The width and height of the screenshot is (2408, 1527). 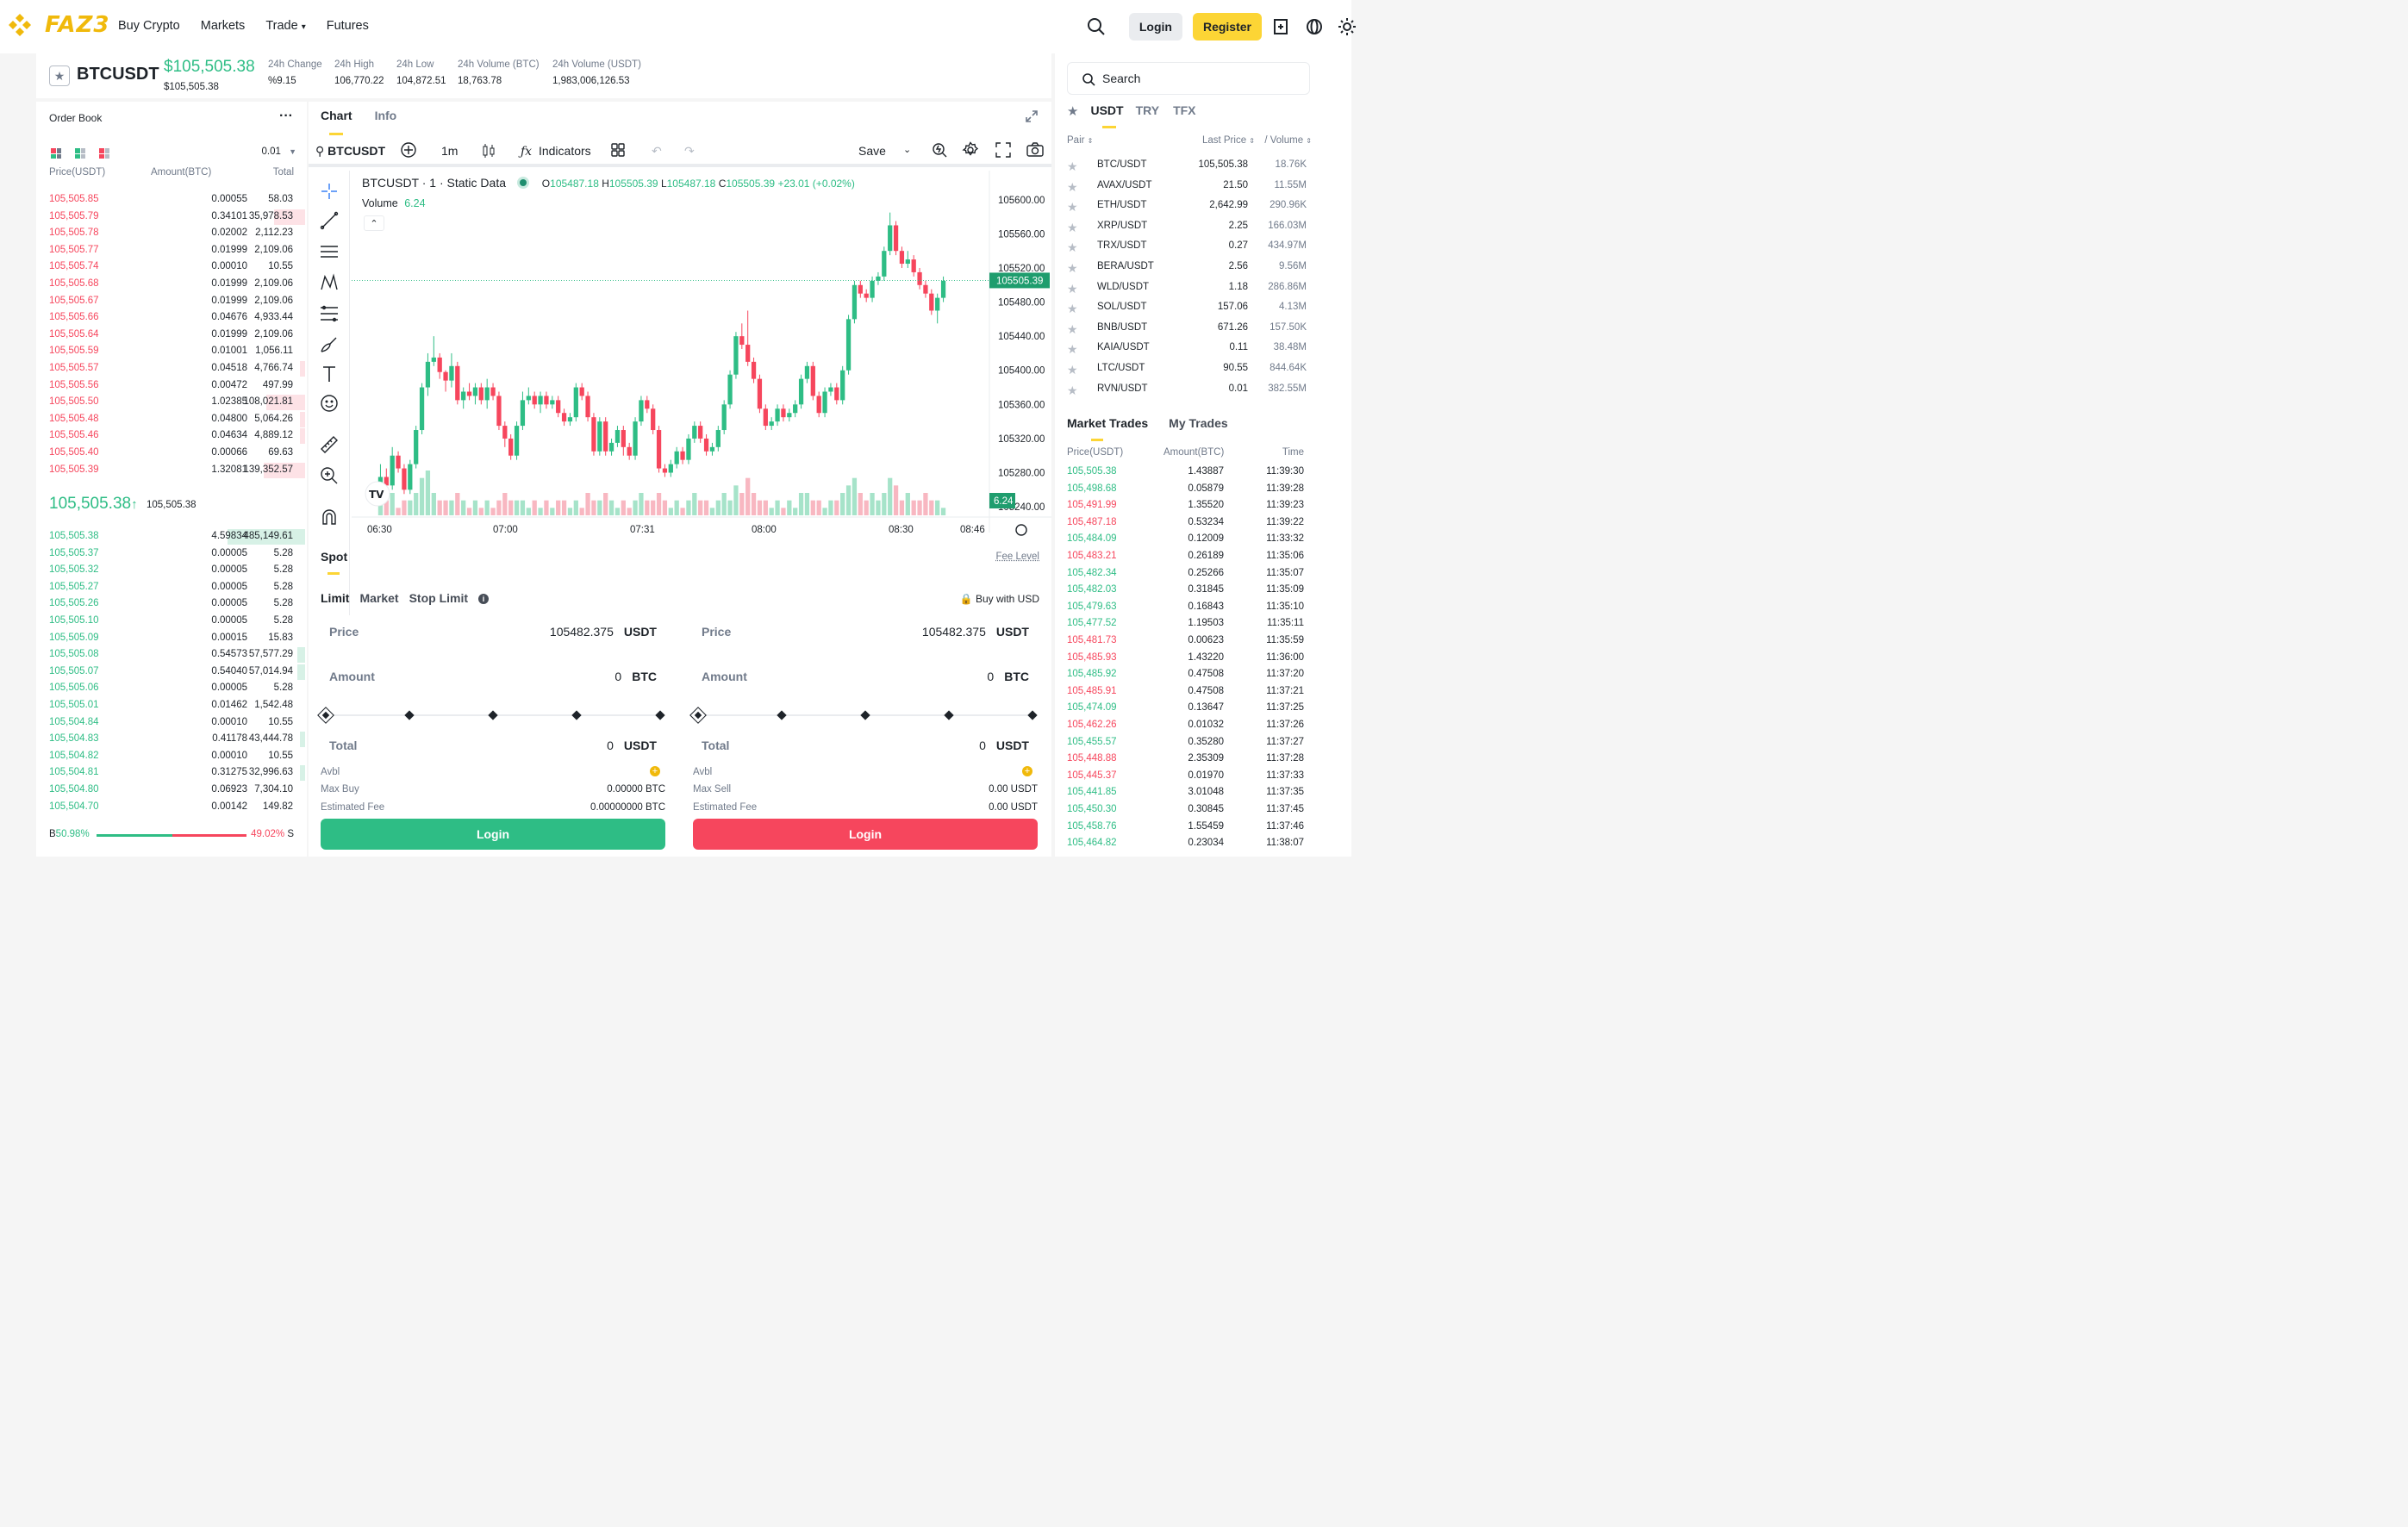 I want to click on pair-row: ★ LTC/USDT 90.55 844.64K, so click(x=1192, y=368).